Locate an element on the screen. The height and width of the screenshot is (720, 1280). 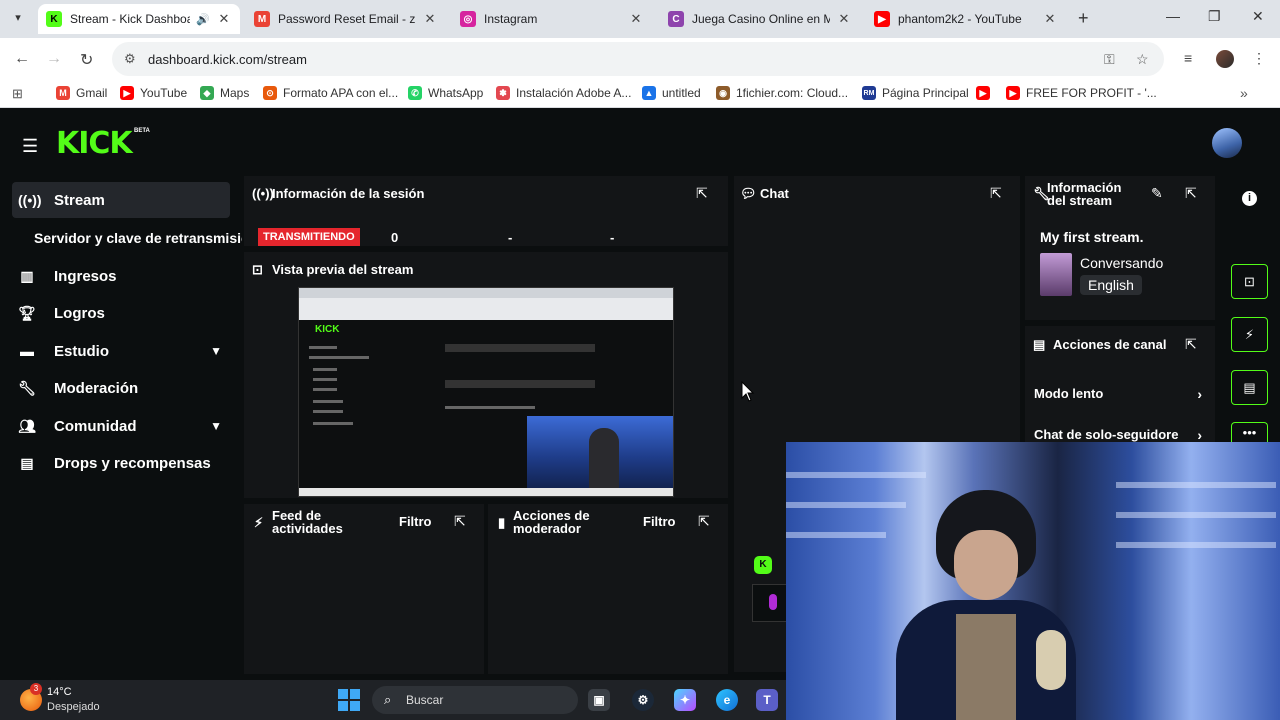
tab-search-dropdown: ▾ is located at coordinates (18, 18).